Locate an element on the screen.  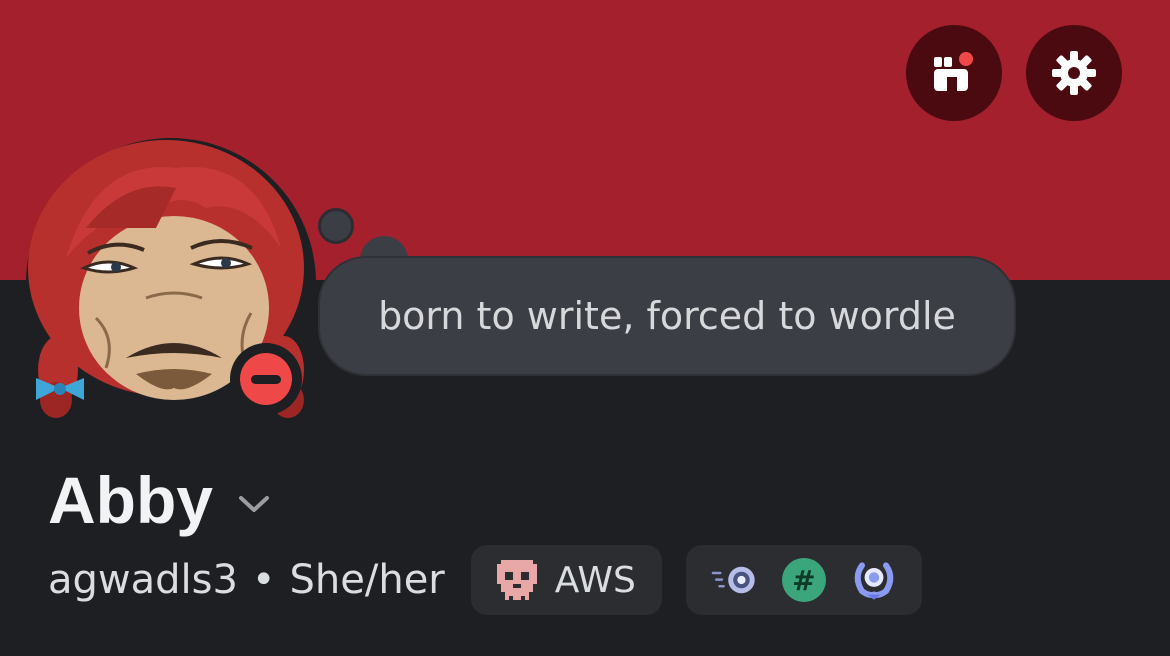
status-indicator is located at coordinates (266, 379).